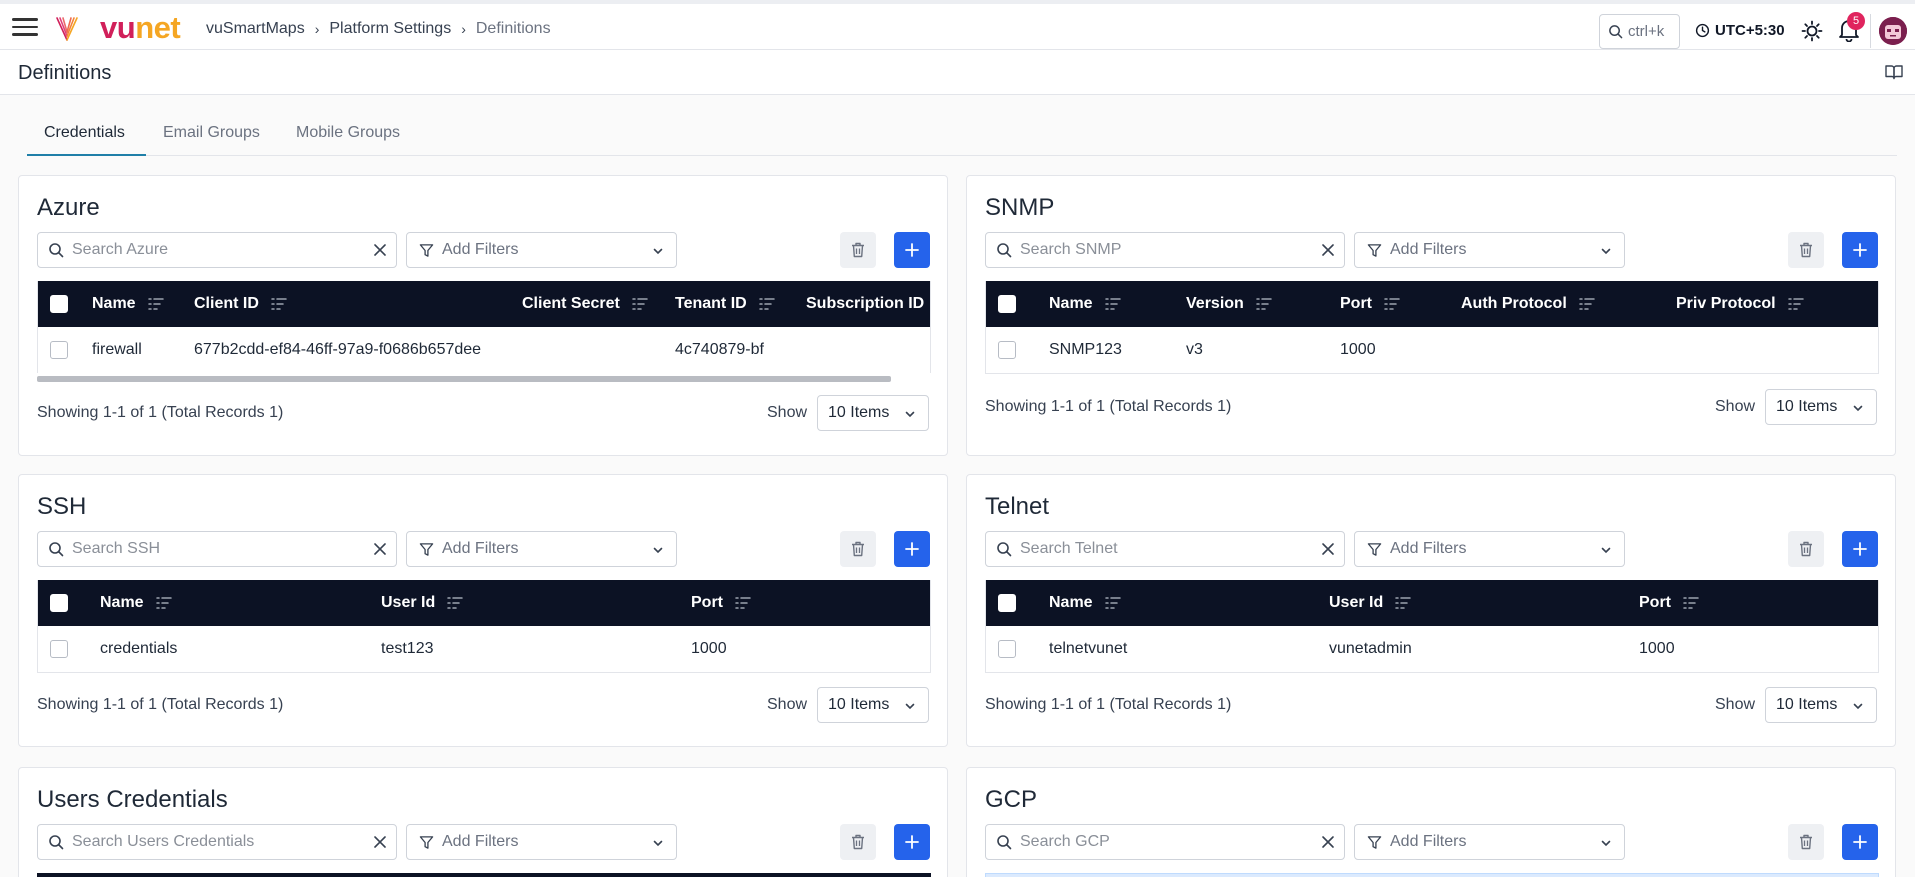  Describe the element at coordinates (1489, 549) in the screenshot. I see `telnet-add-filters-dropdown: Add Filters` at that location.